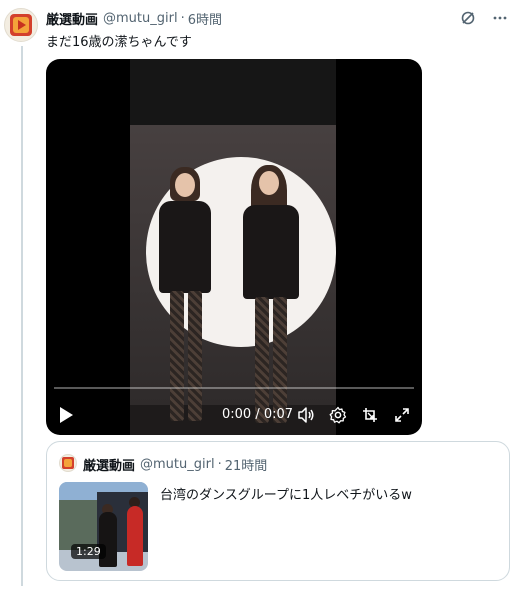 The height and width of the screenshot is (590, 518). I want to click on grok-icon, so click(468, 18).